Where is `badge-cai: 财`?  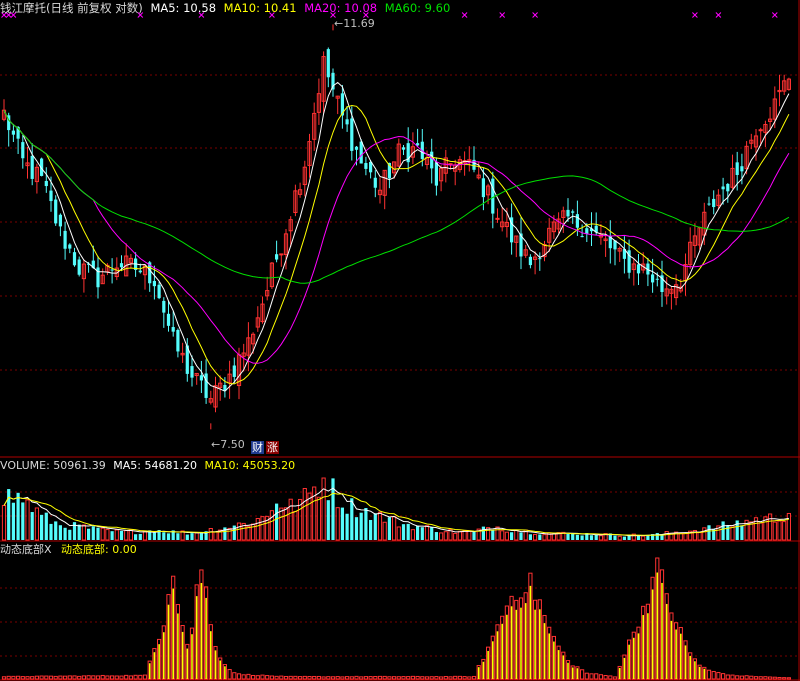 badge-cai: 财 is located at coordinates (257, 447).